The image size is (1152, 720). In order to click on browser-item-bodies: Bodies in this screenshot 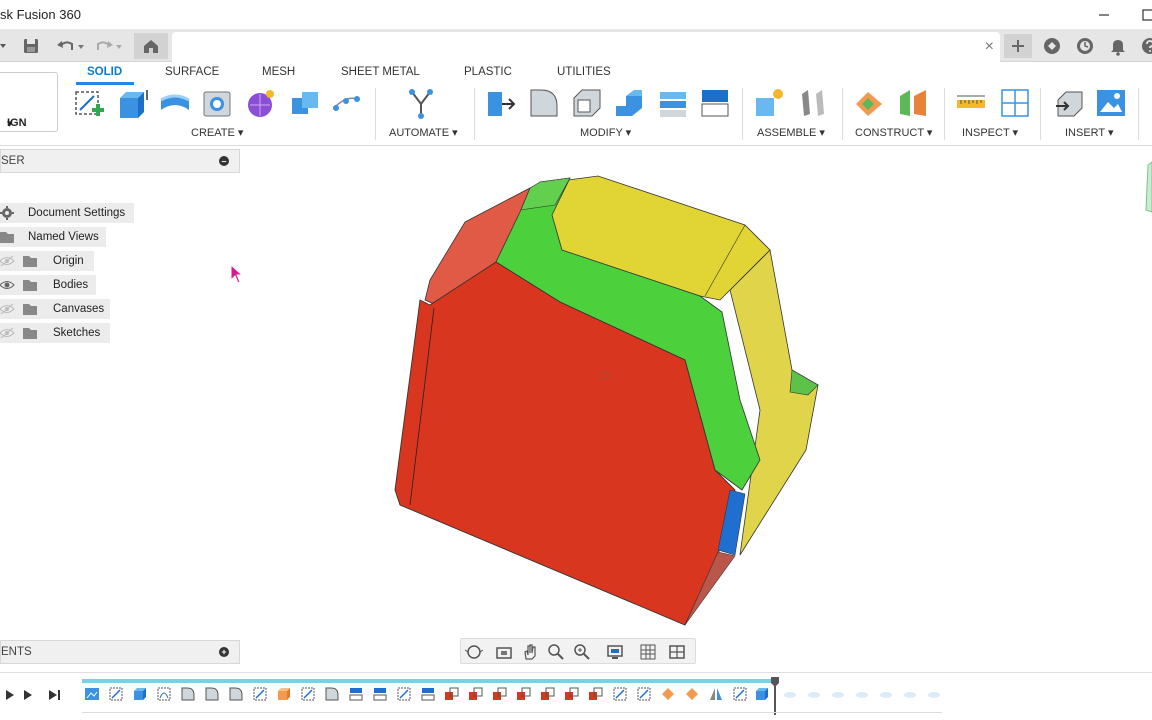, I will do `click(48, 285)`.